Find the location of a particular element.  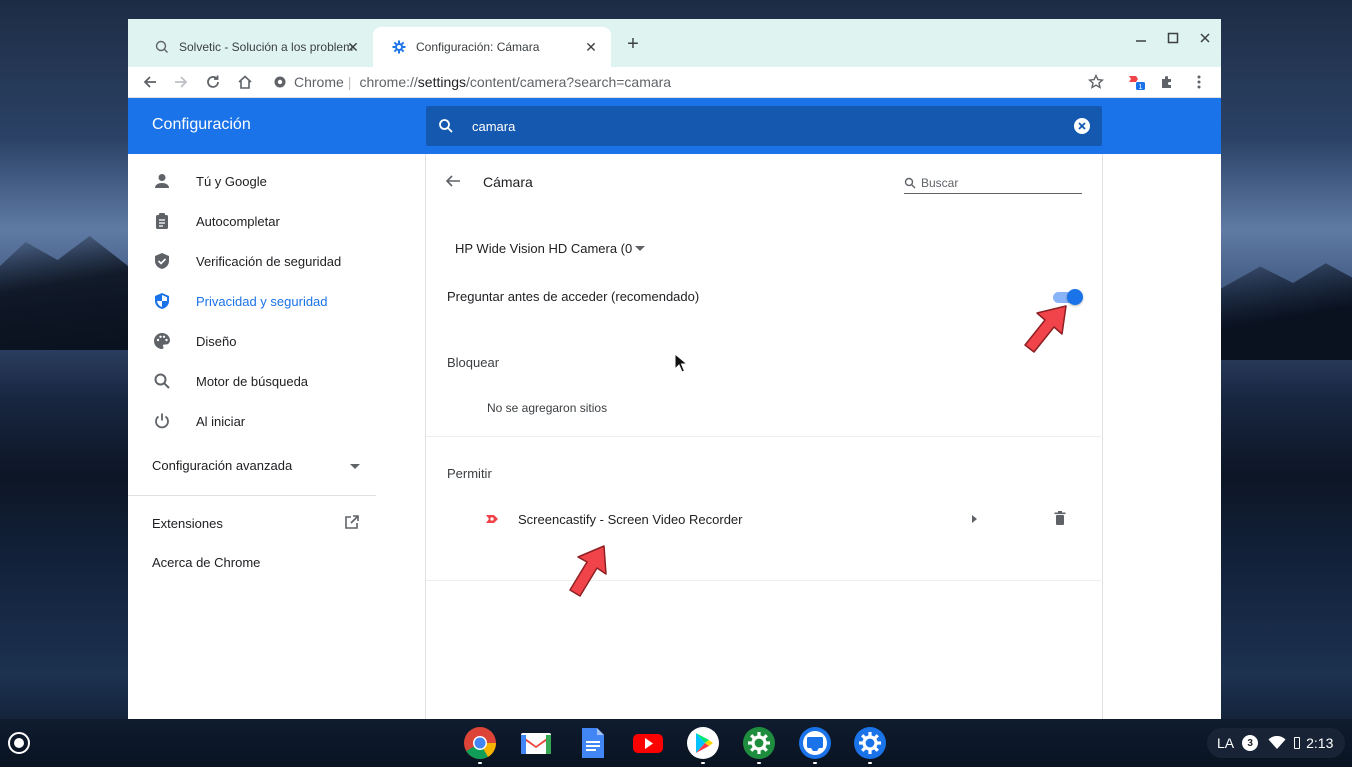

device-label: HP Wide Vision HD Camera (0 is located at coordinates (544, 248).